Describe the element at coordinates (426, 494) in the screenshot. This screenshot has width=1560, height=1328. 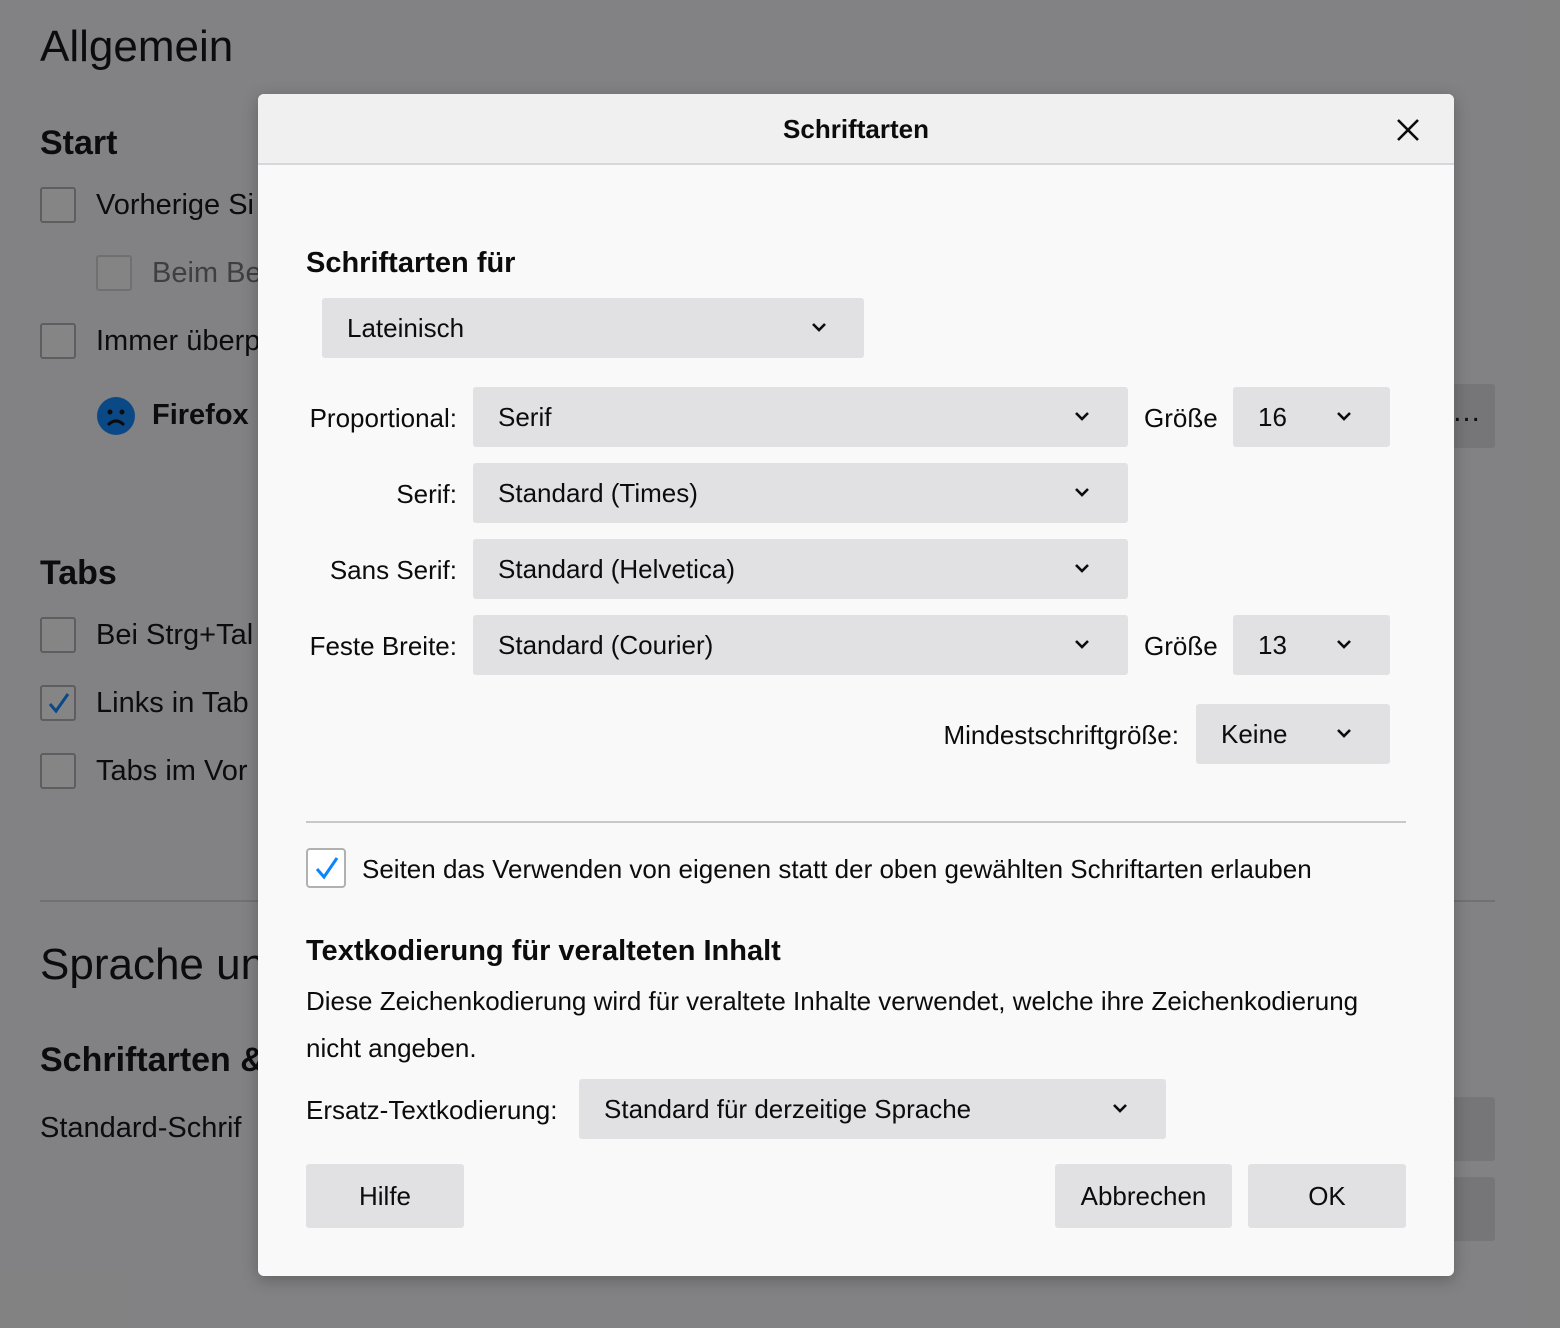
I see `serif-label: Serif:` at that location.